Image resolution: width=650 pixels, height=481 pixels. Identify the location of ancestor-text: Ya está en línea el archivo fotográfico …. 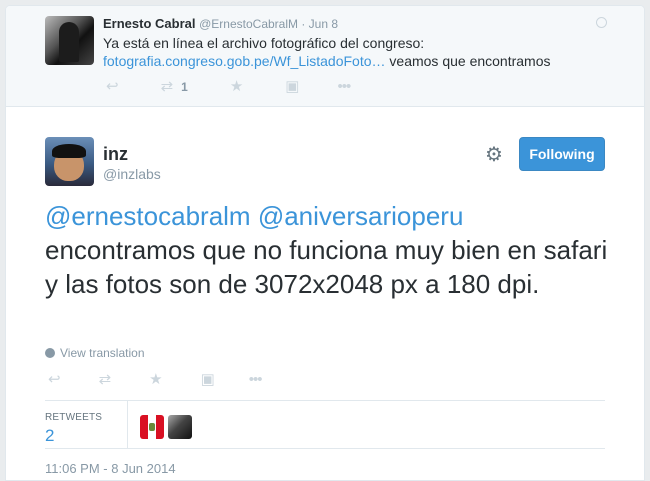
(264, 43).